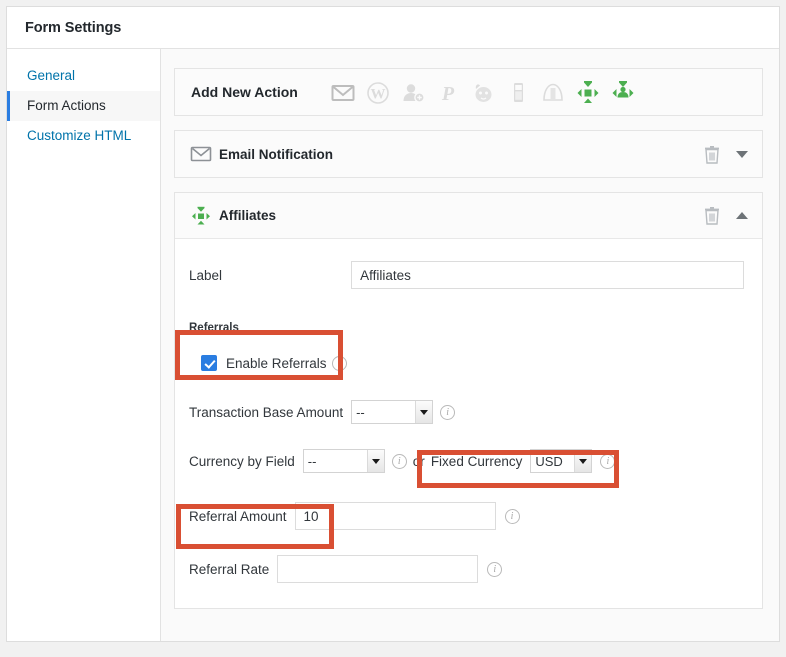 This screenshot has height=657, width=786. I want to click on fixed-currency-label: Fixed Currency, so click(476, 461).